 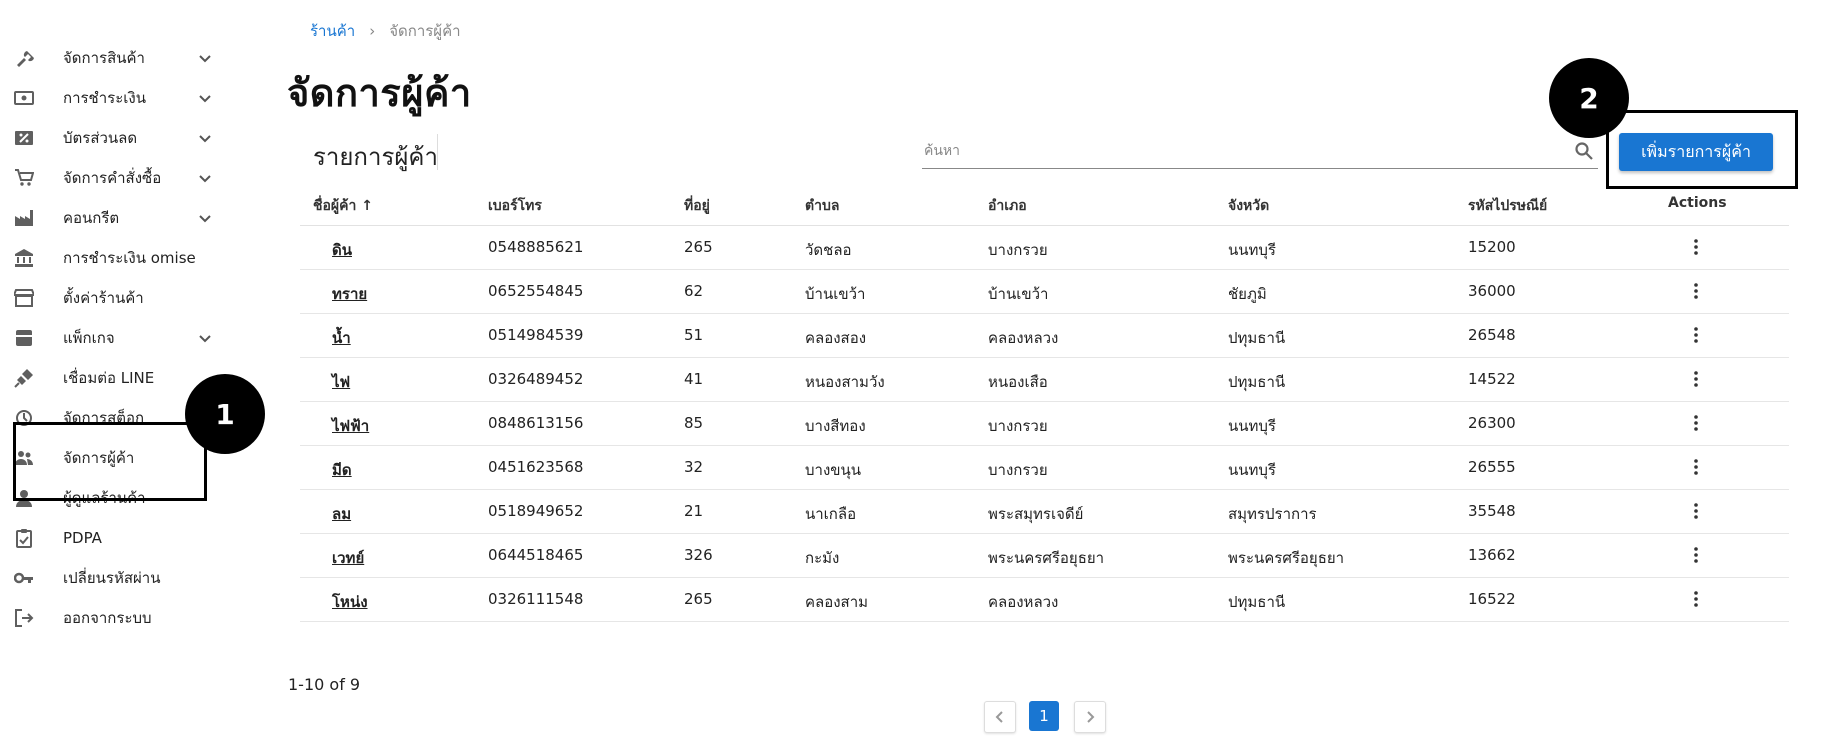 I want to click on column-header: อำเภอ, so click(x=1007, y=206).